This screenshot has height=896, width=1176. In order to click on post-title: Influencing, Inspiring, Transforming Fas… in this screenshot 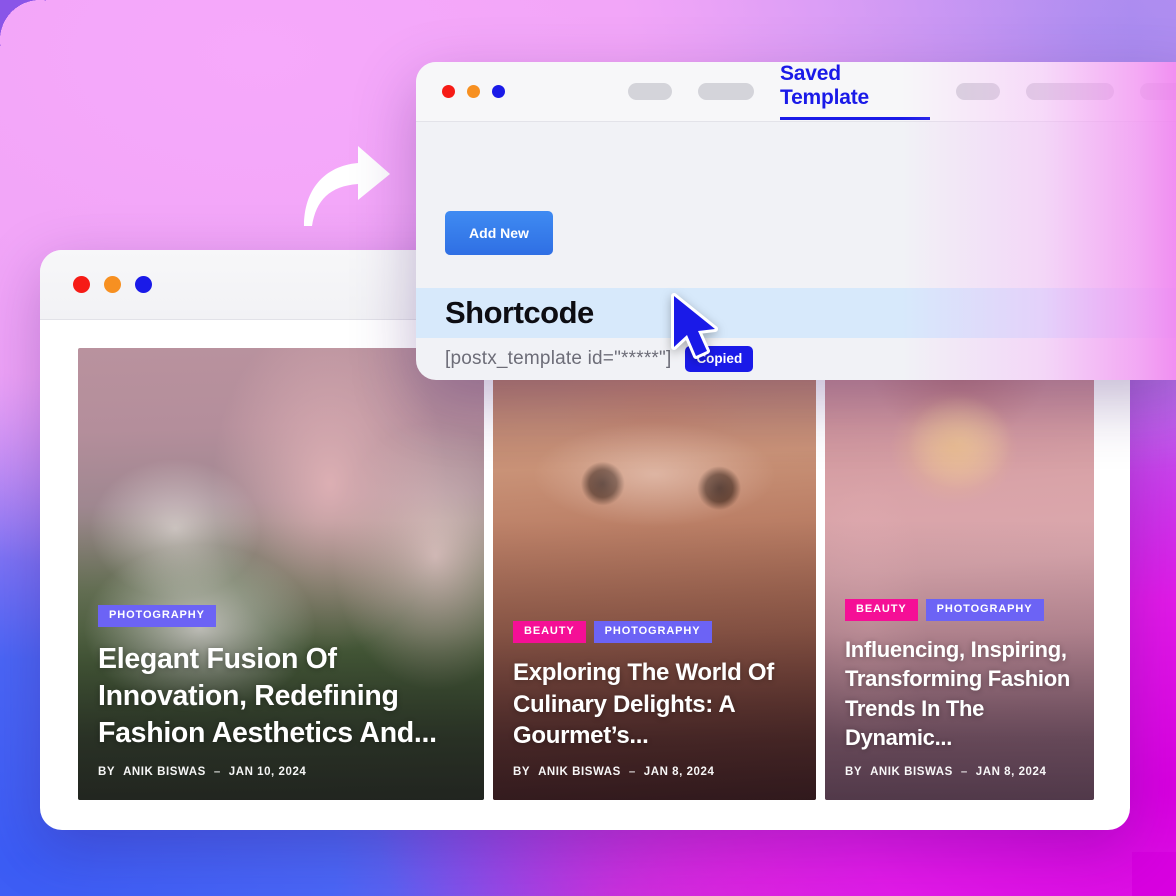, I will do `click(959, 693)`.